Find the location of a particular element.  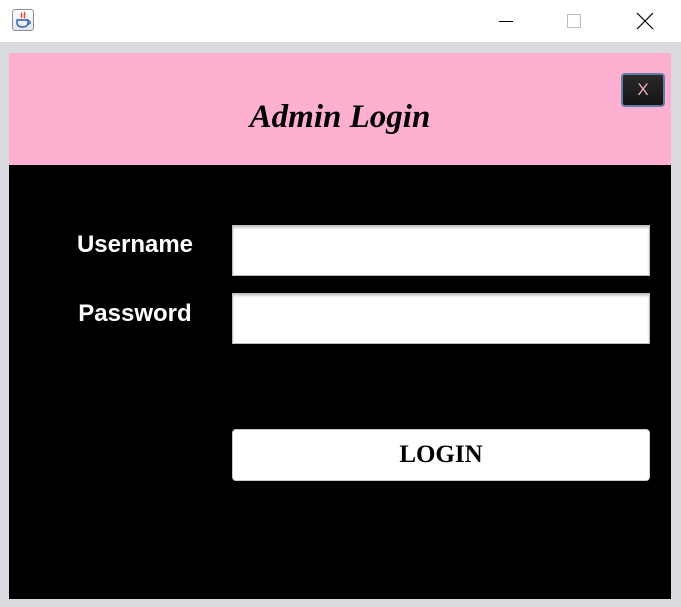

close-button: X is located at coordinates (643, 90).